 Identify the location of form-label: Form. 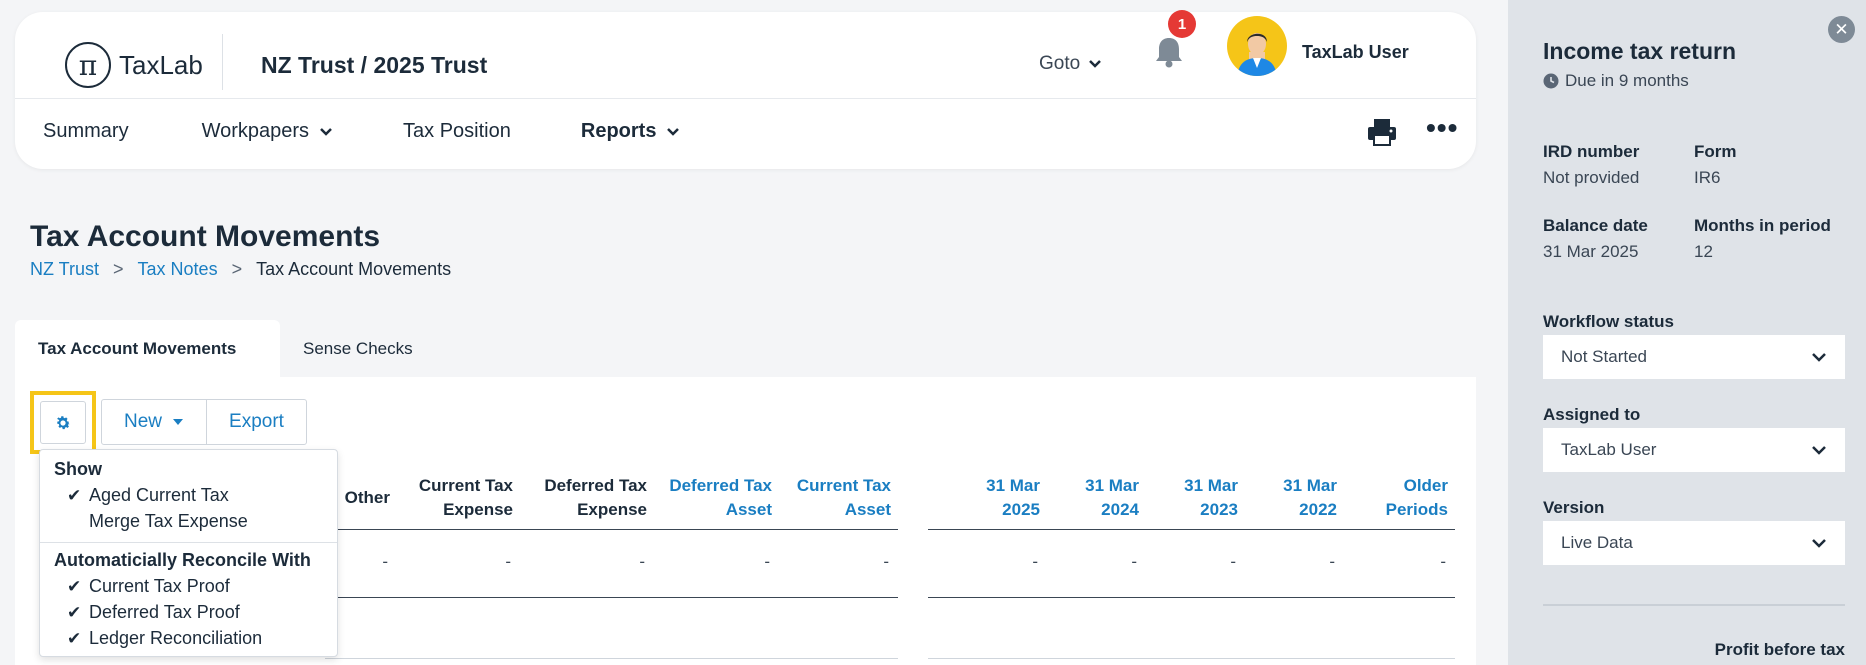
(1715, 151).